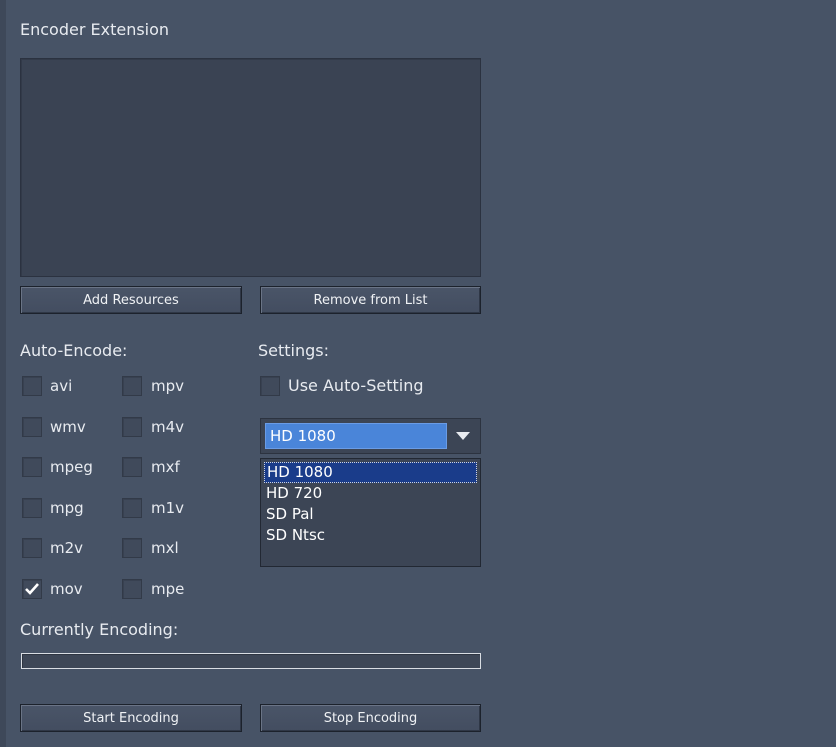  What do you see at coordinates (251, 661) in the screenshot?
I see `encoding-progress-bar` at bounding box center [251, 661].